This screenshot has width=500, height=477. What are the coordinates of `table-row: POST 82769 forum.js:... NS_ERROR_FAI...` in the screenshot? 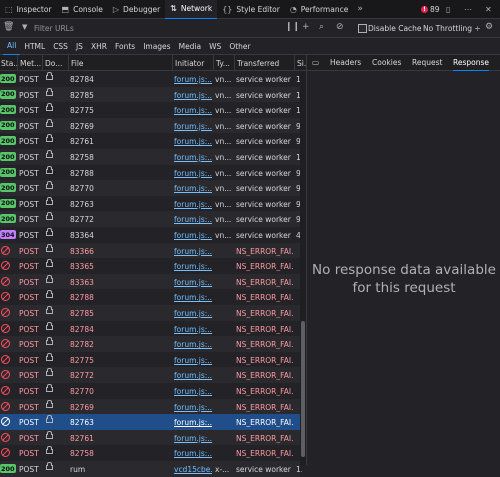 It's located at (150, 406).